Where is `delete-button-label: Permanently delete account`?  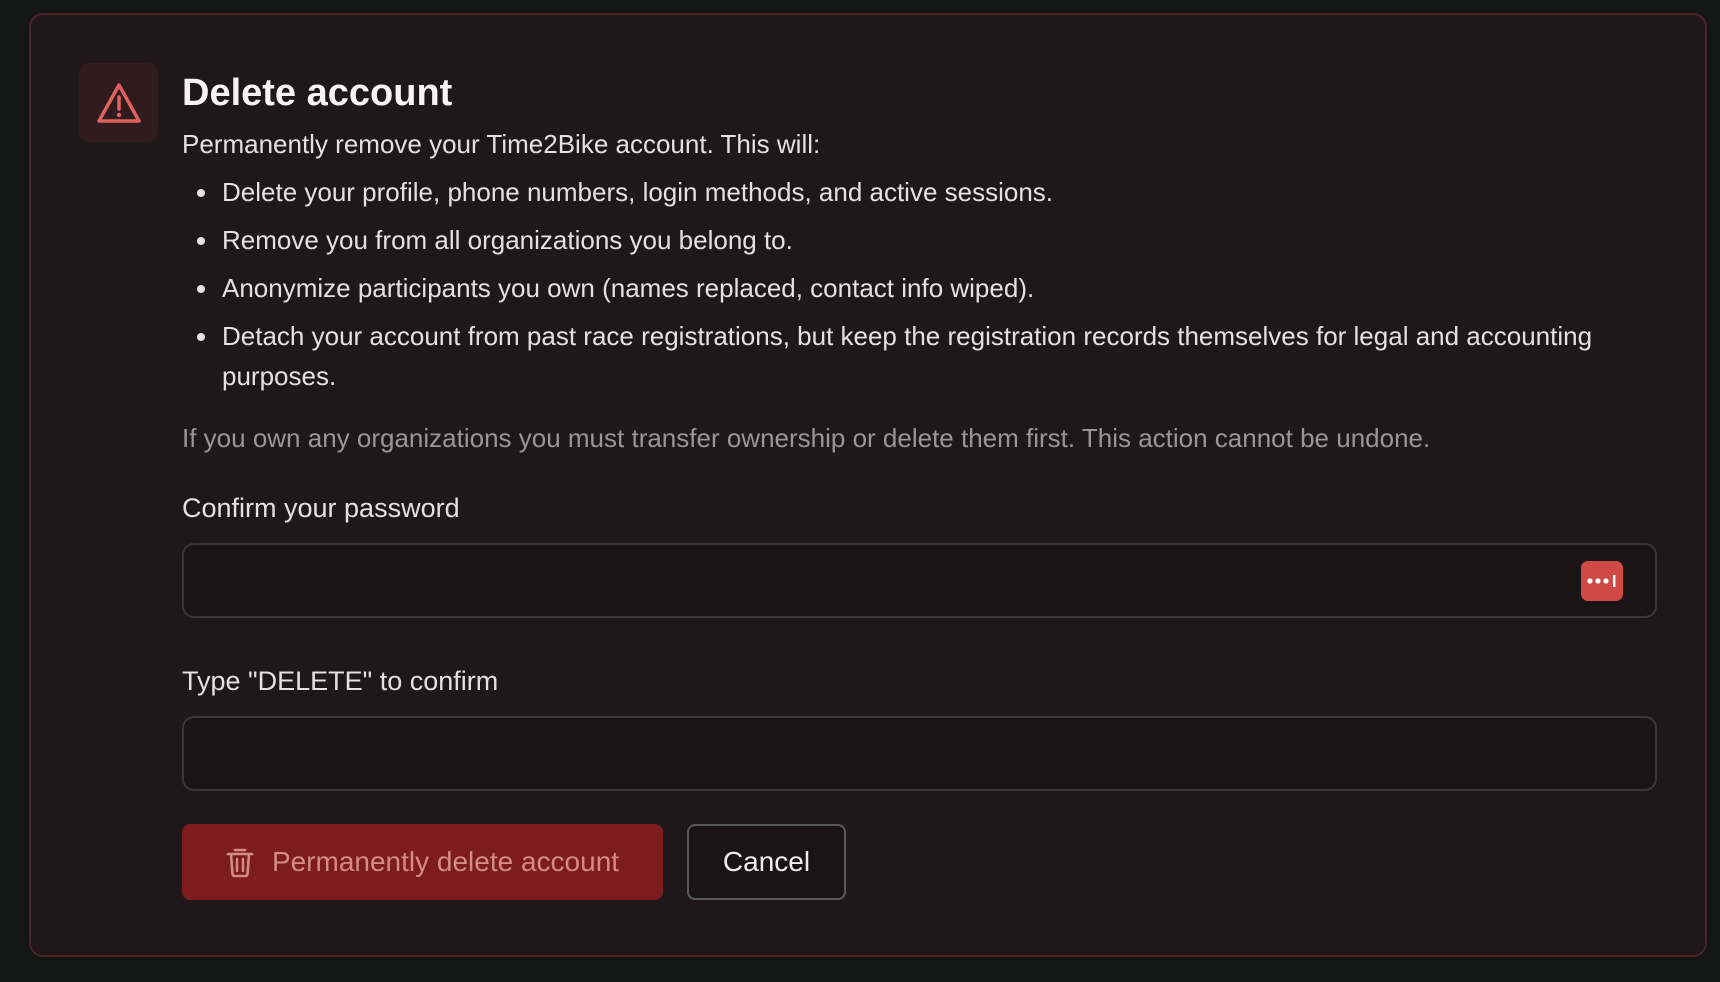 delete-button-label: Permanently delete account is located at coordinates (445, 861).